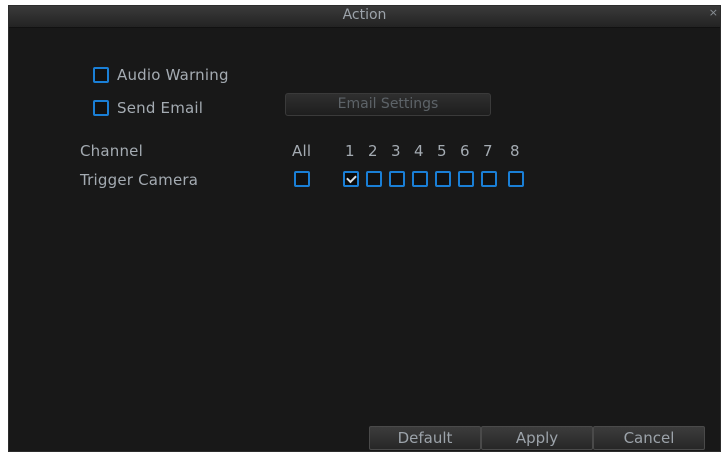  What do you see at coordinates (160, 108) in the screenshot?
I see `send-email-label: Send Email` at bounding box center [160, 108].